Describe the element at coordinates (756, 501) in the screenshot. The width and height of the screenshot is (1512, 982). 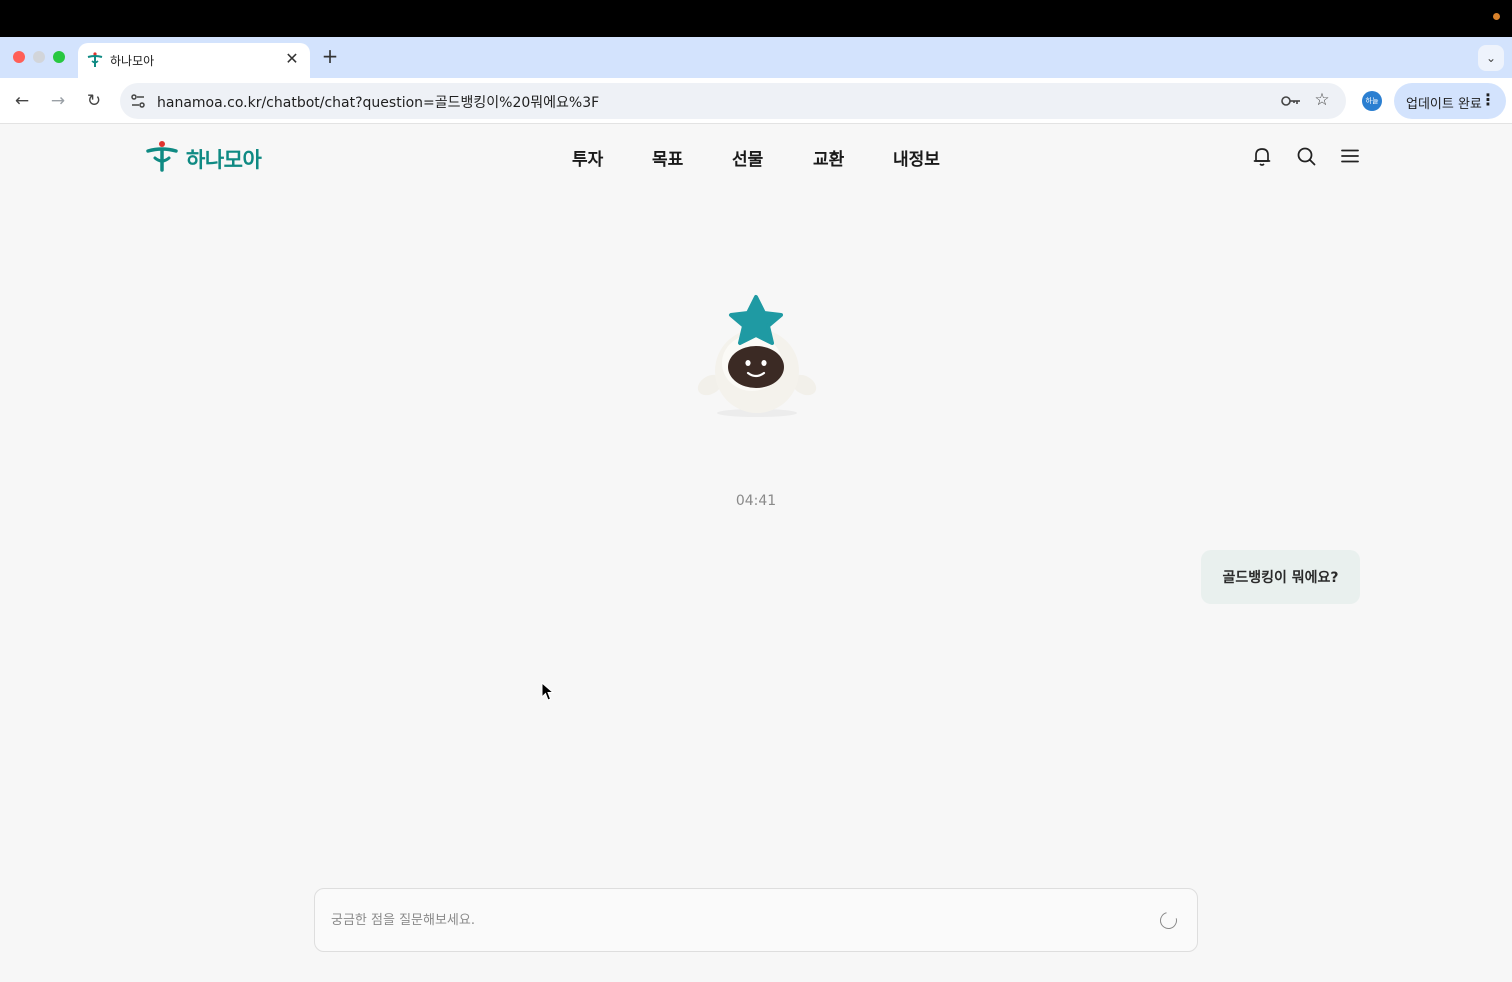
I see `chat-timestamp: 04:41` at that location.